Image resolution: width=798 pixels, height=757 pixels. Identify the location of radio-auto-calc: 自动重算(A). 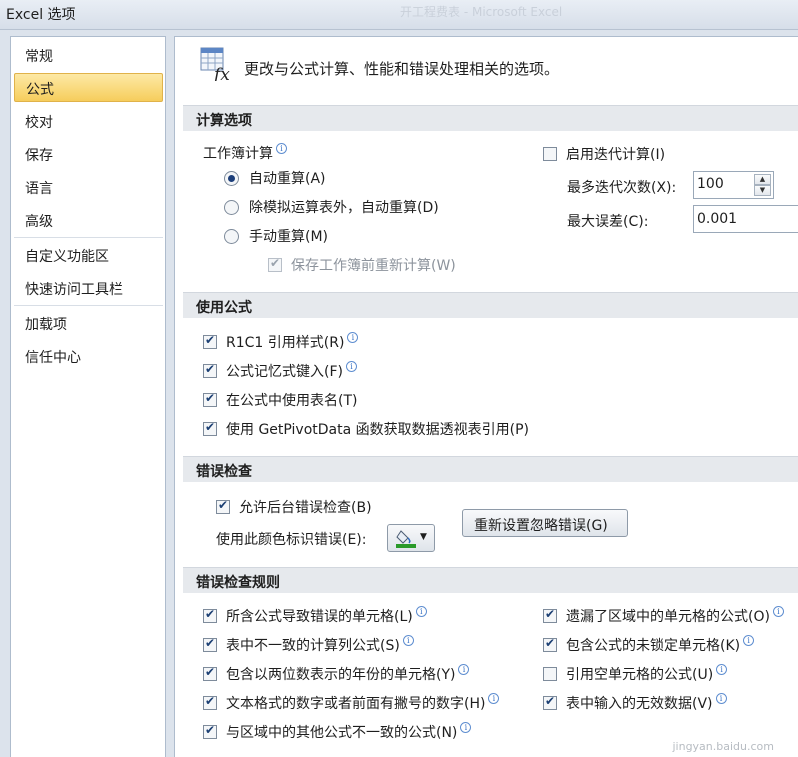
(275, 178).